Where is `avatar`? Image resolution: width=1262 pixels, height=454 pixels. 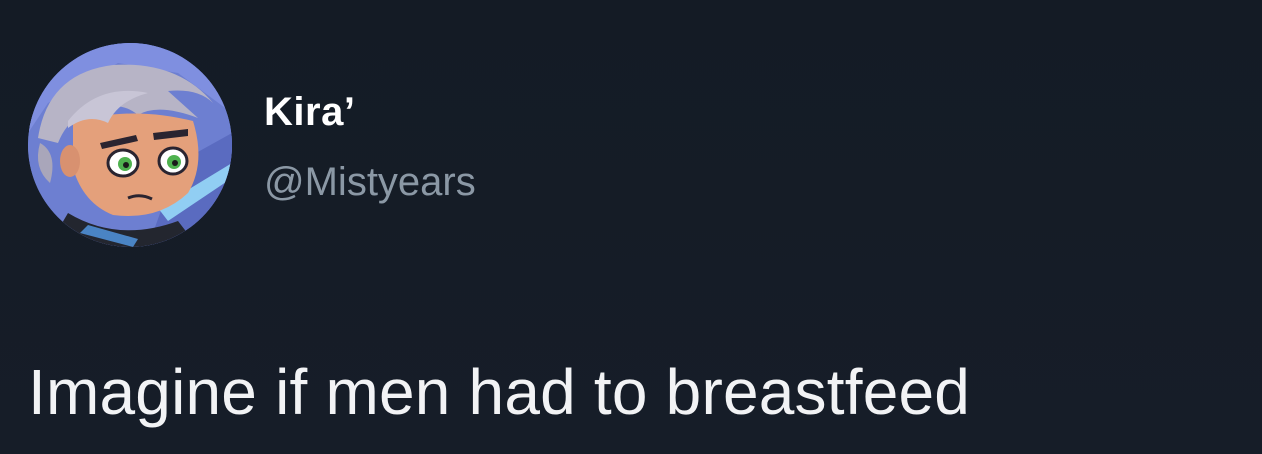
avatar is located at coordinates (130, 145).